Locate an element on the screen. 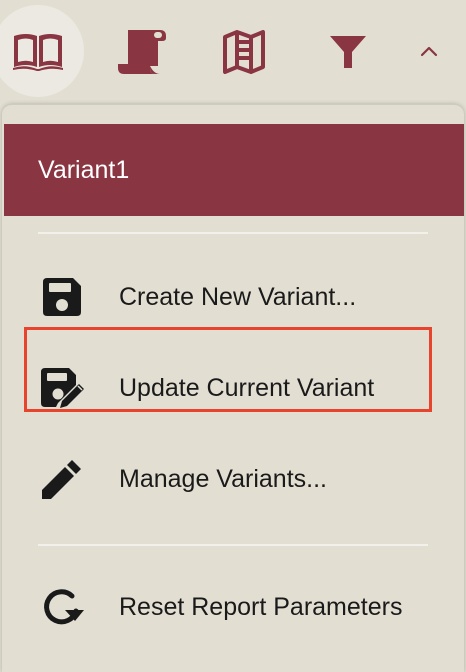  chevron-up-icon is located at coordinates (429, 51).